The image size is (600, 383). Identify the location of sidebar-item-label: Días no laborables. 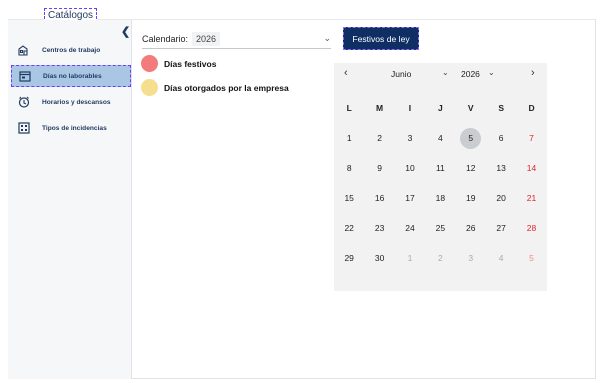
(72, 76).